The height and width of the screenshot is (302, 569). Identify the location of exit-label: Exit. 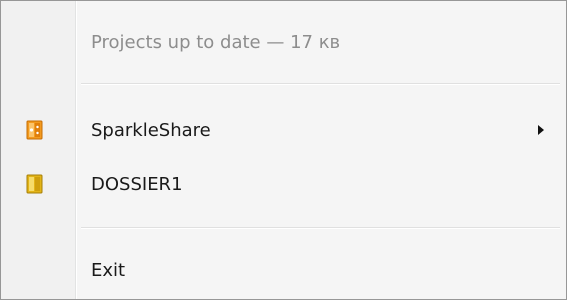
(108, 270).